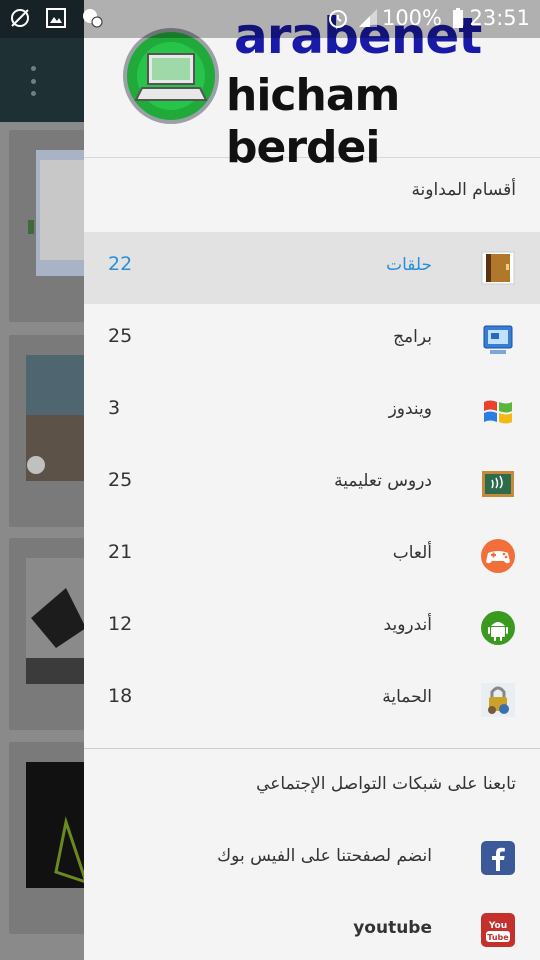 The height and width of the screenshot is (960, 540). What do you see at coordinates (324, 856) in the screenshot?
I see `social-label: انضم لصفحتنا على الفيس بوك` at bounding box center [324, 856].